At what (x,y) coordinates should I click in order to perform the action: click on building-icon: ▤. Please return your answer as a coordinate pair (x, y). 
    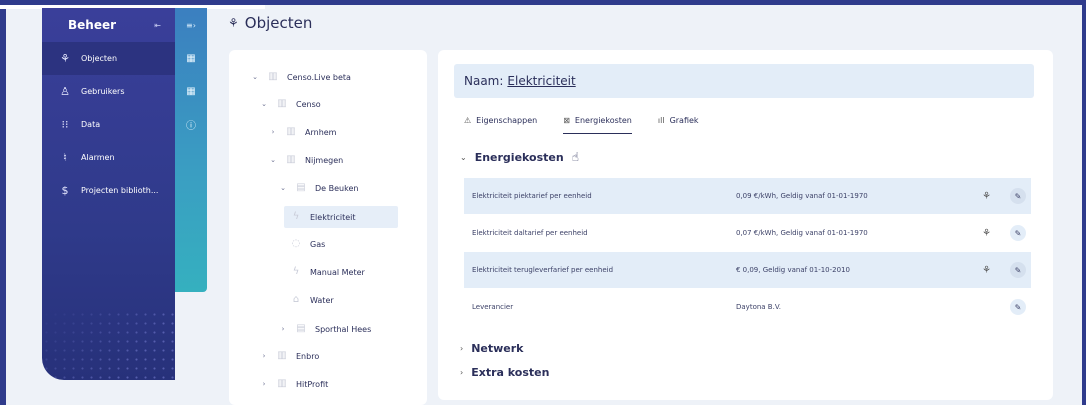
    Looking at the image, I should click on (301, 328).